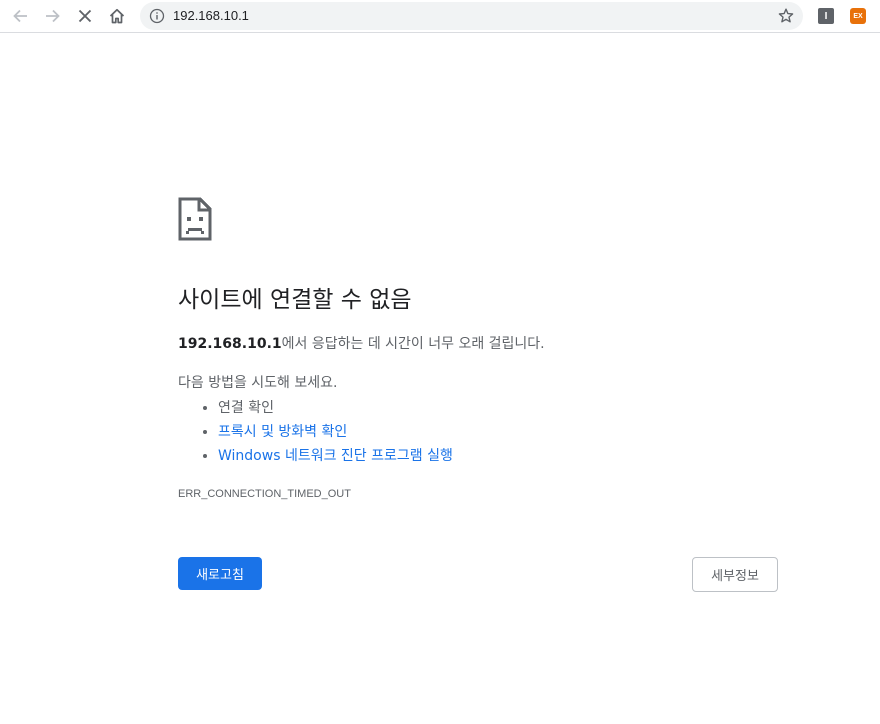 Image resolution: width=880 pixels, height=724 pixels. Describe the element at coordinates (786, 18) in the screenshot. I see `bookmark-star-icon` at that location.